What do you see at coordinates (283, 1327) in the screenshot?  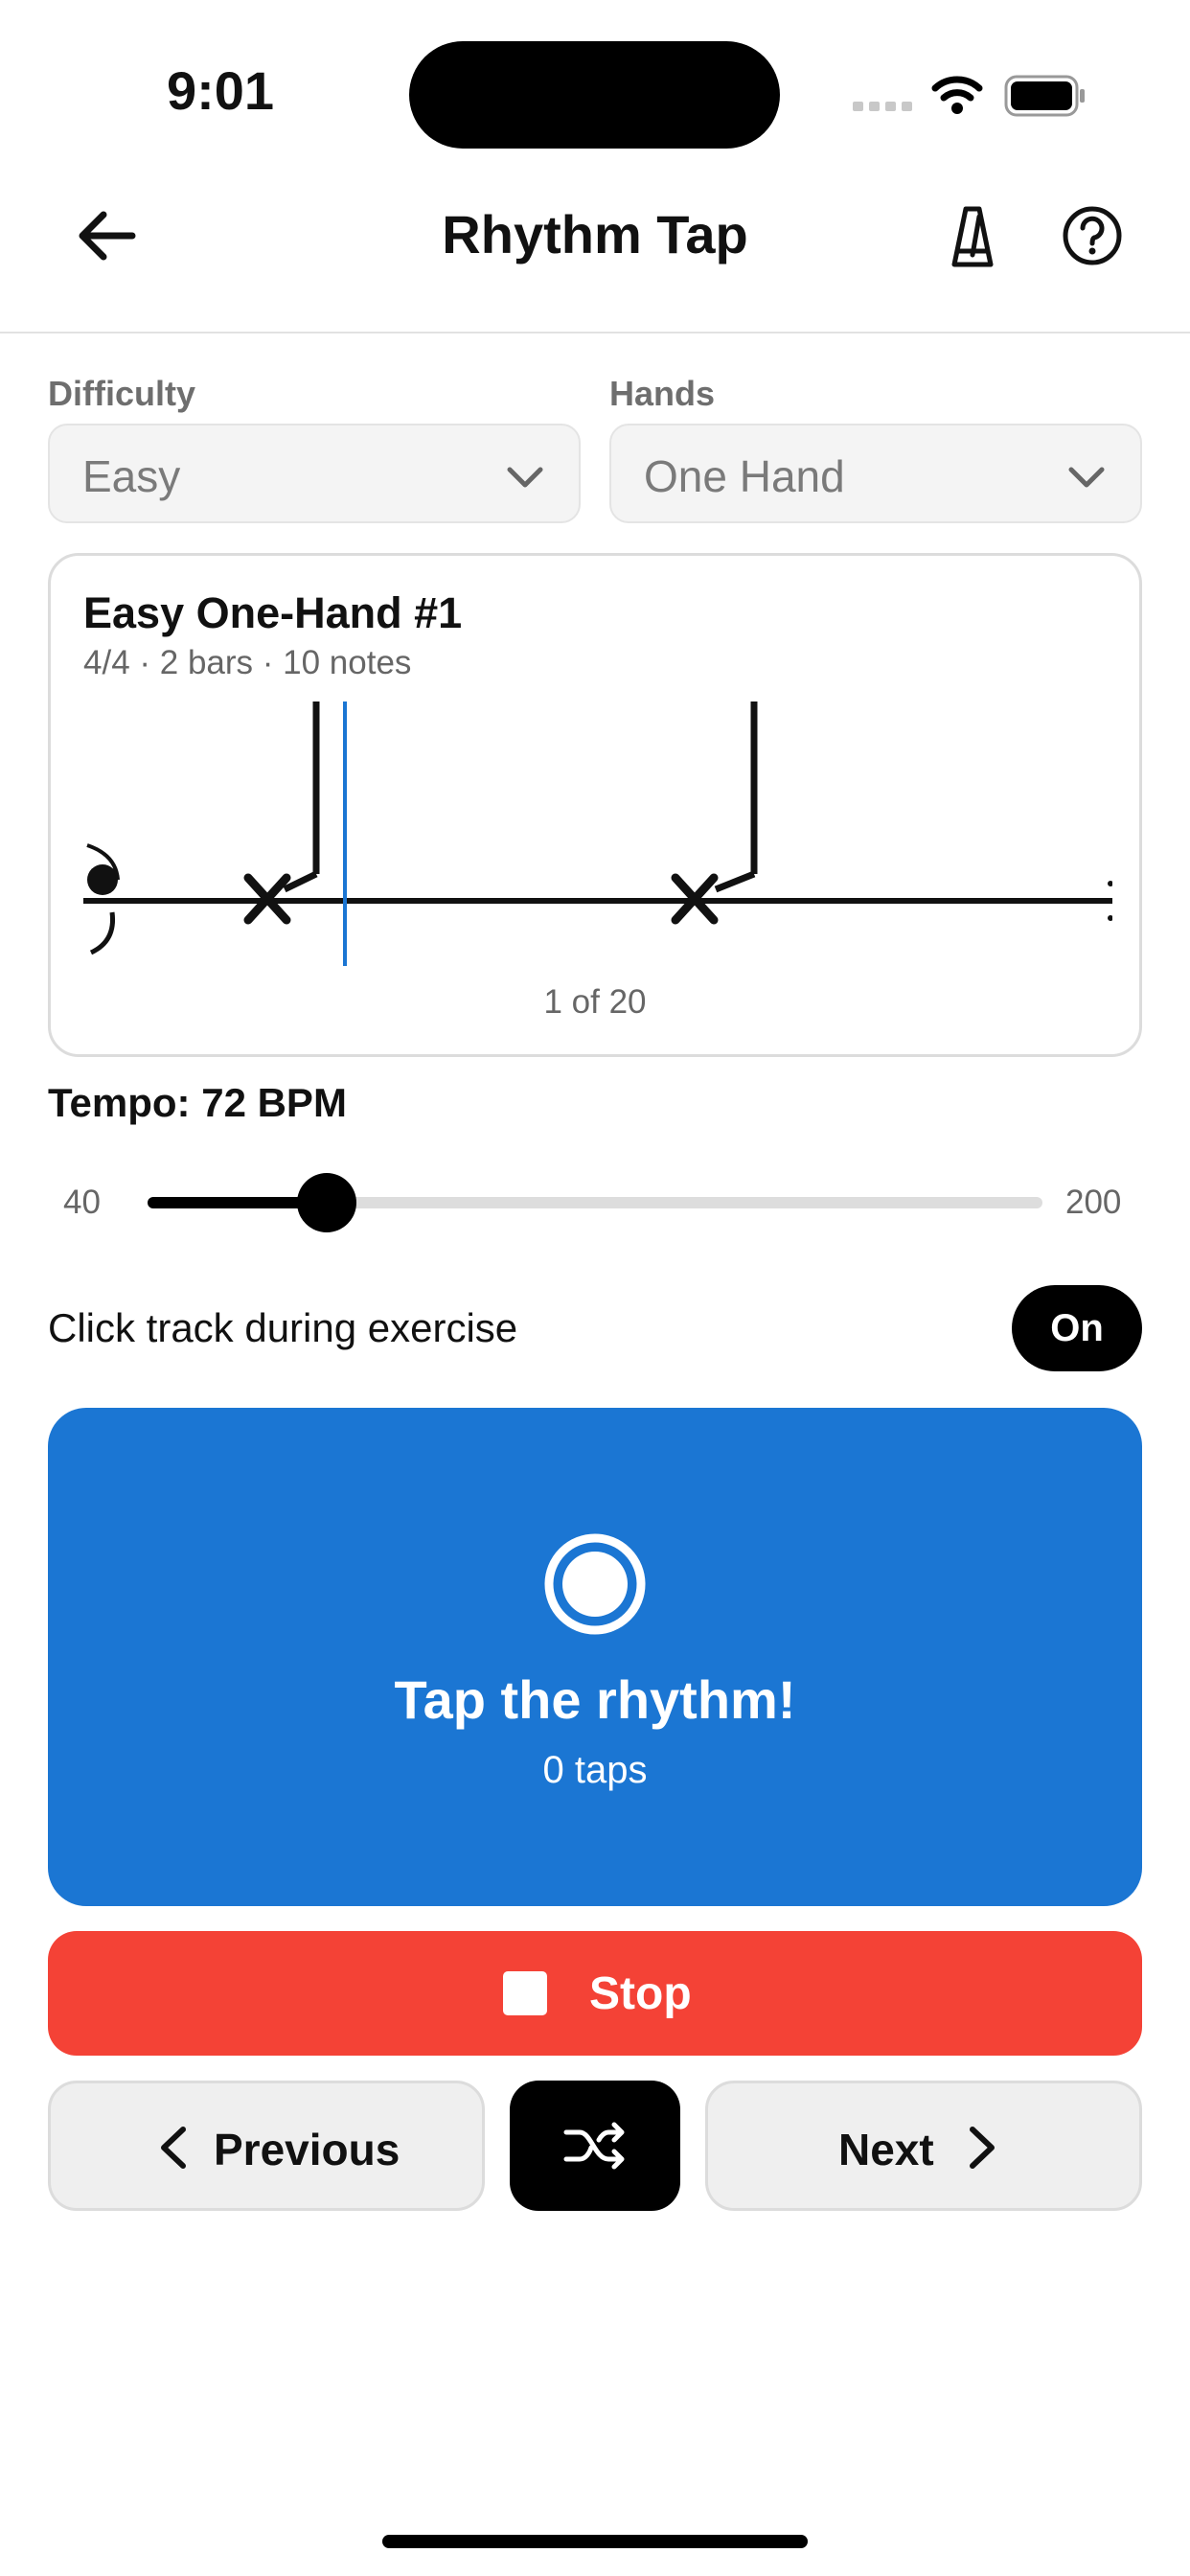 I see `click-track-label: Click track during exercise` at bounding box center [283, 1327].